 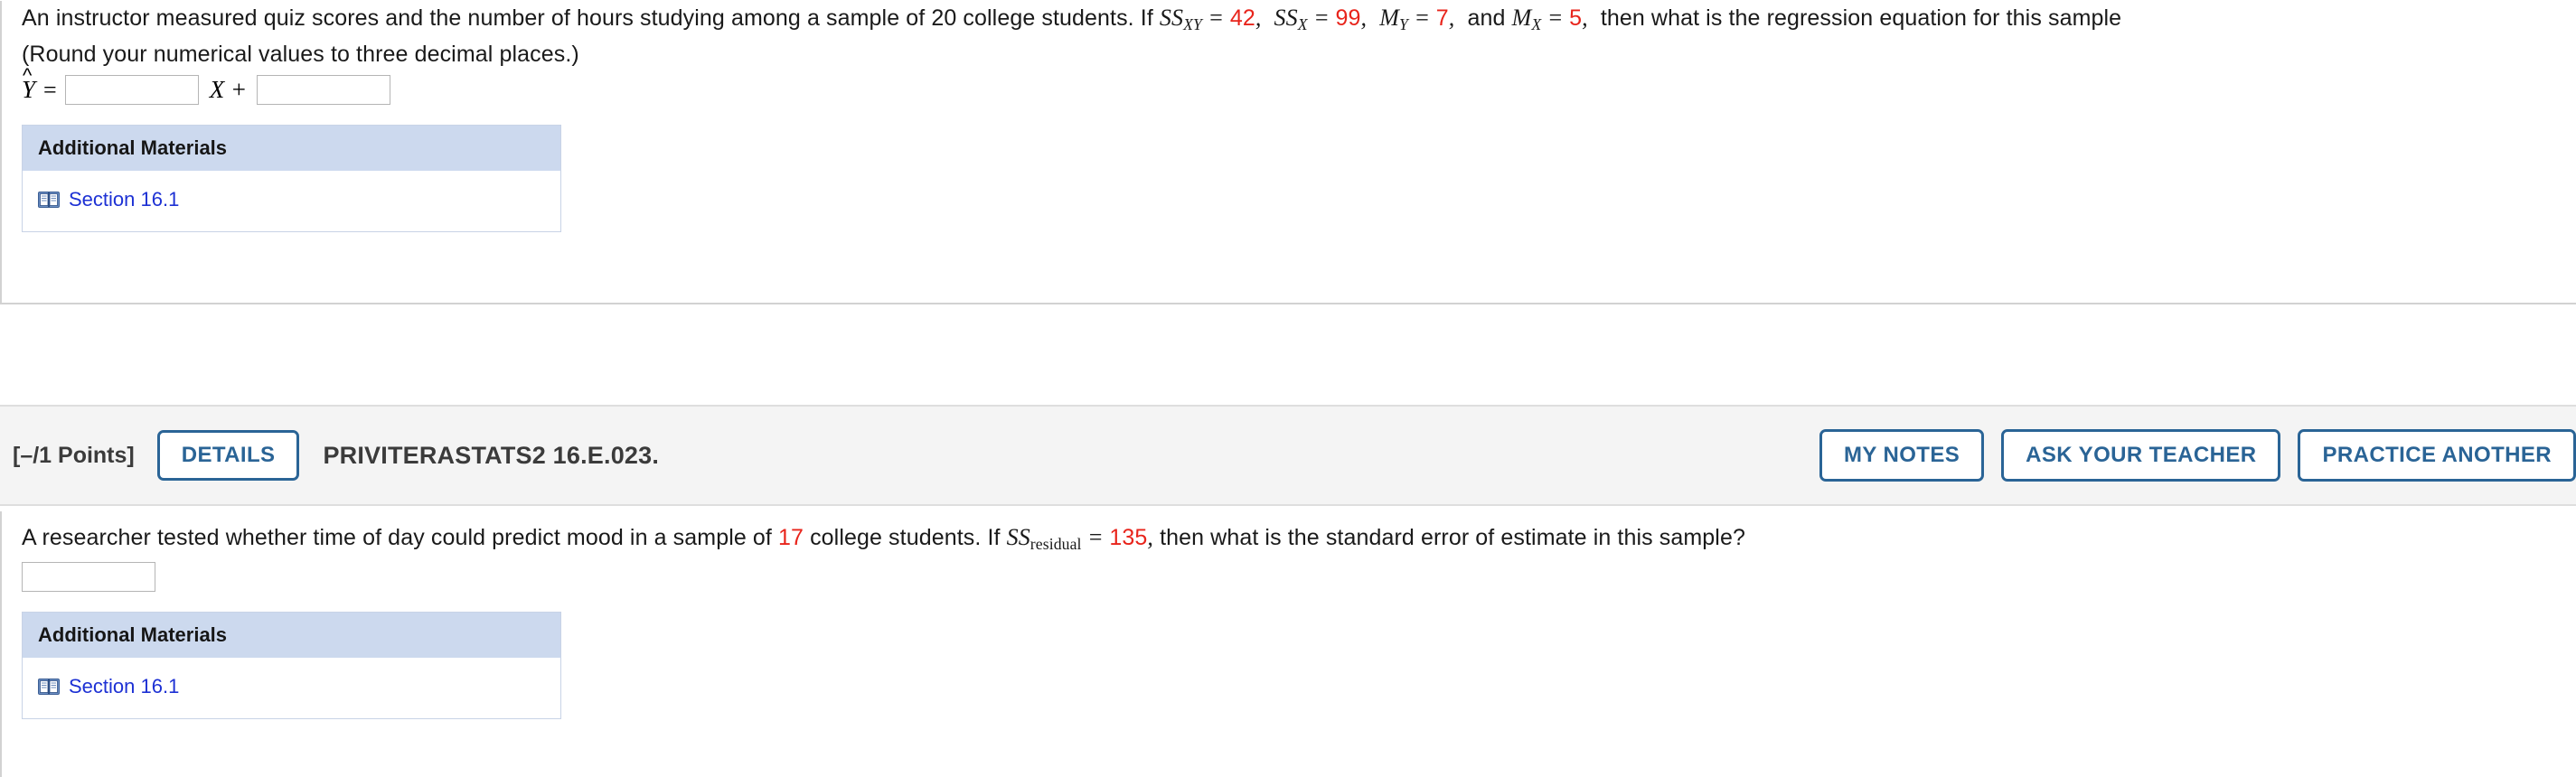 What do you see at coordinates (291, 148) in the screenshot?
I see `additional-materials-title: Additional Materials` at bounding box center [291, 148].